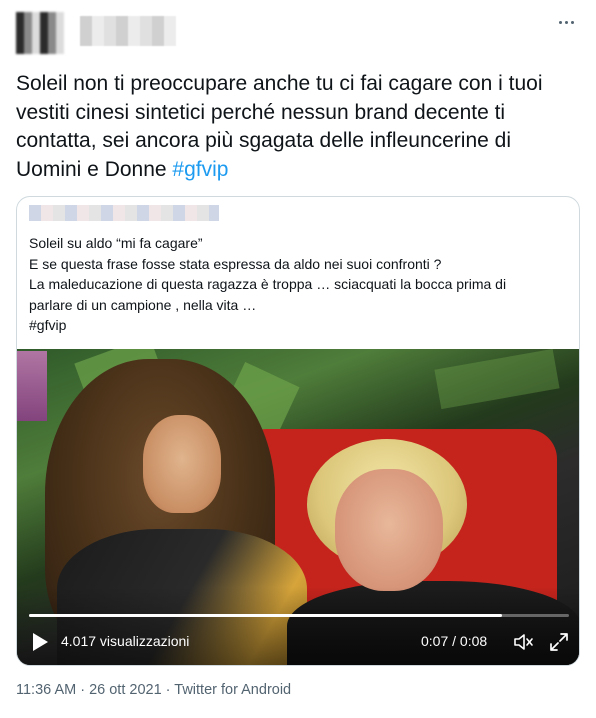  What do you see at coordinates (40, 642) in the screenshot?
I see `play-icon` at bounding box center [40, 642].